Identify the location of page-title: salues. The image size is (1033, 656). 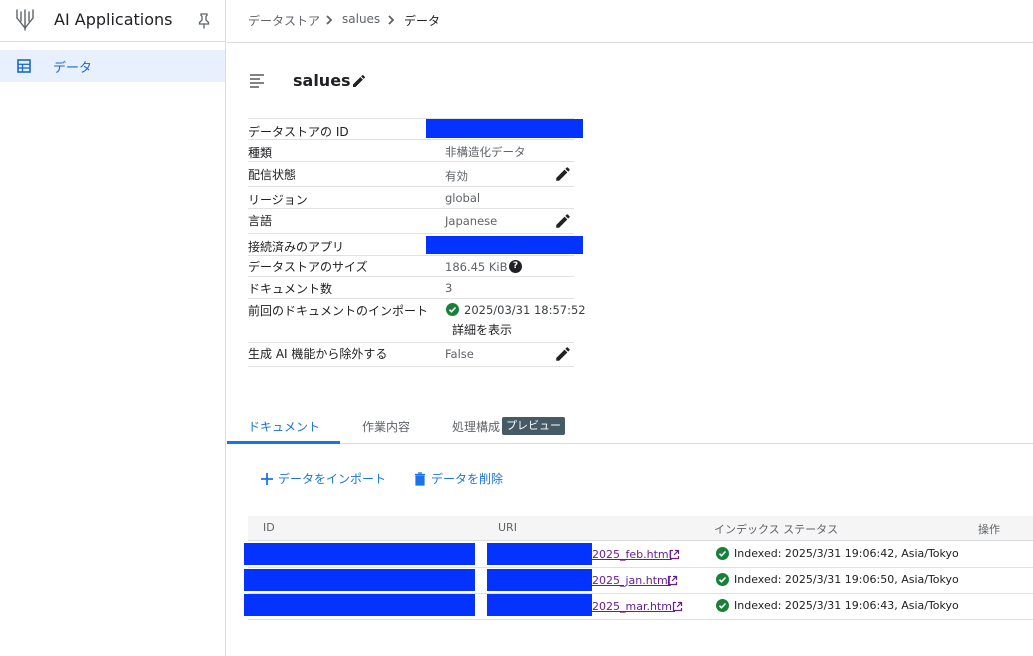
(322, 80).